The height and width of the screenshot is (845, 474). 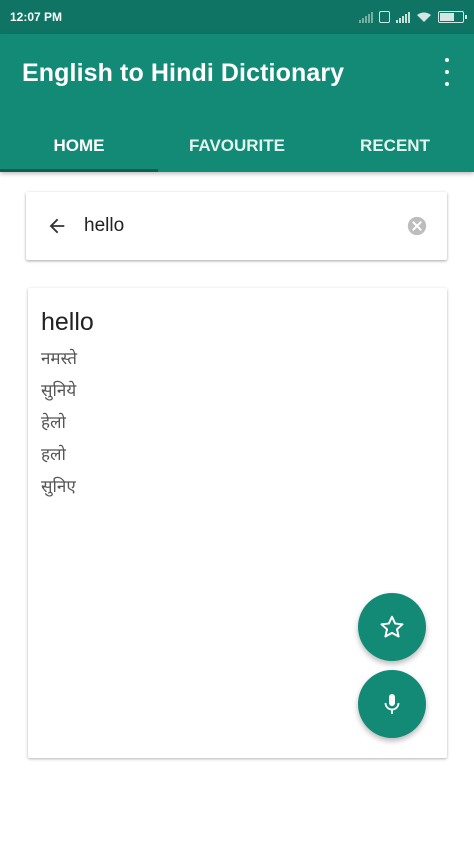 I want to click on meaning-item: हलो, so click(x=53, y=455).